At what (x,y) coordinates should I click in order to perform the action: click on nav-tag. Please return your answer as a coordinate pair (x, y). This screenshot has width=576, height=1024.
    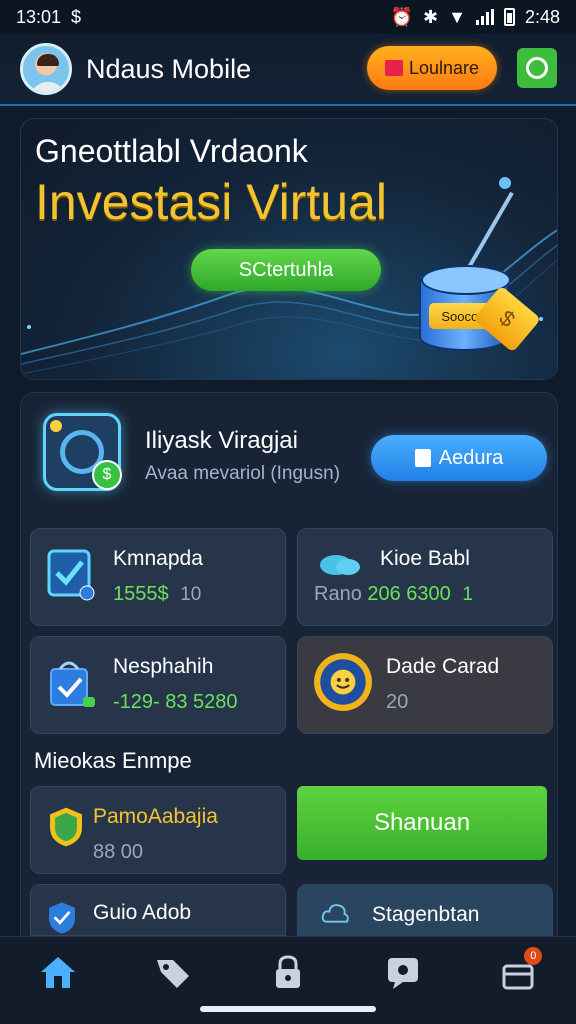
    Looking at the image, I should click on (173, 972).